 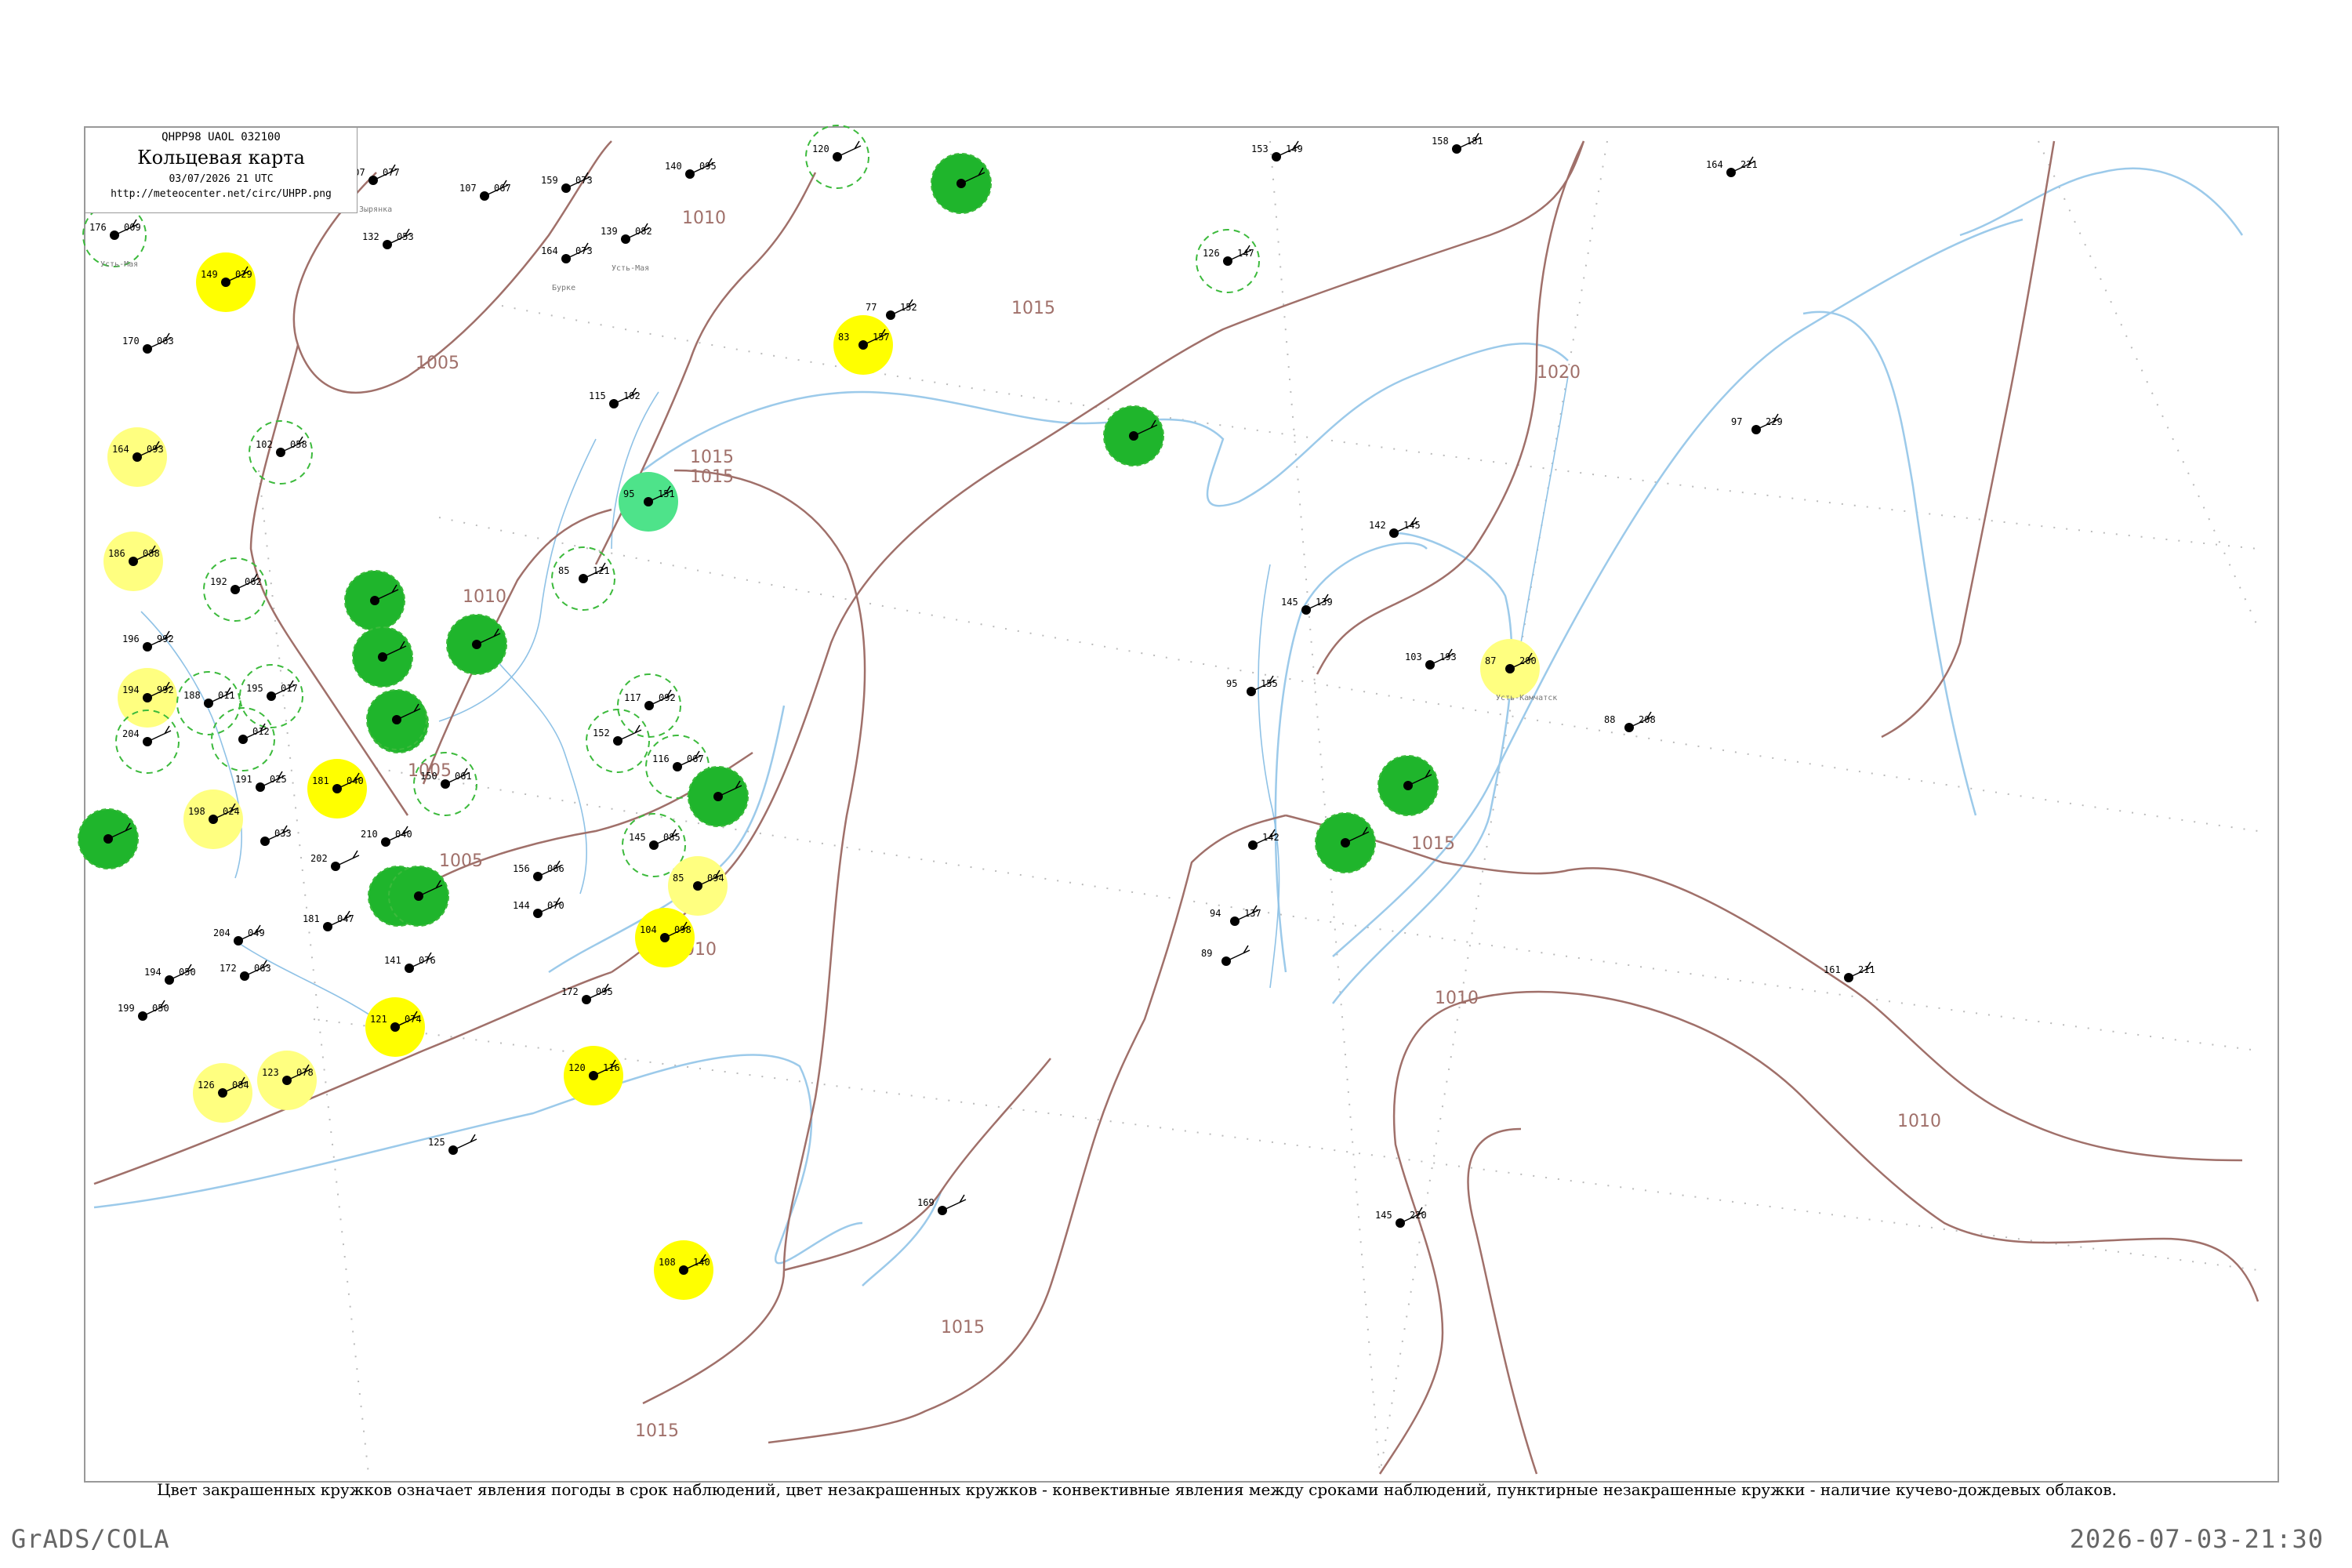 What do you see at coordinates (337, 788) in the screenshot?
I see `station-marker: 181 040` at bounding box center [337, 788].